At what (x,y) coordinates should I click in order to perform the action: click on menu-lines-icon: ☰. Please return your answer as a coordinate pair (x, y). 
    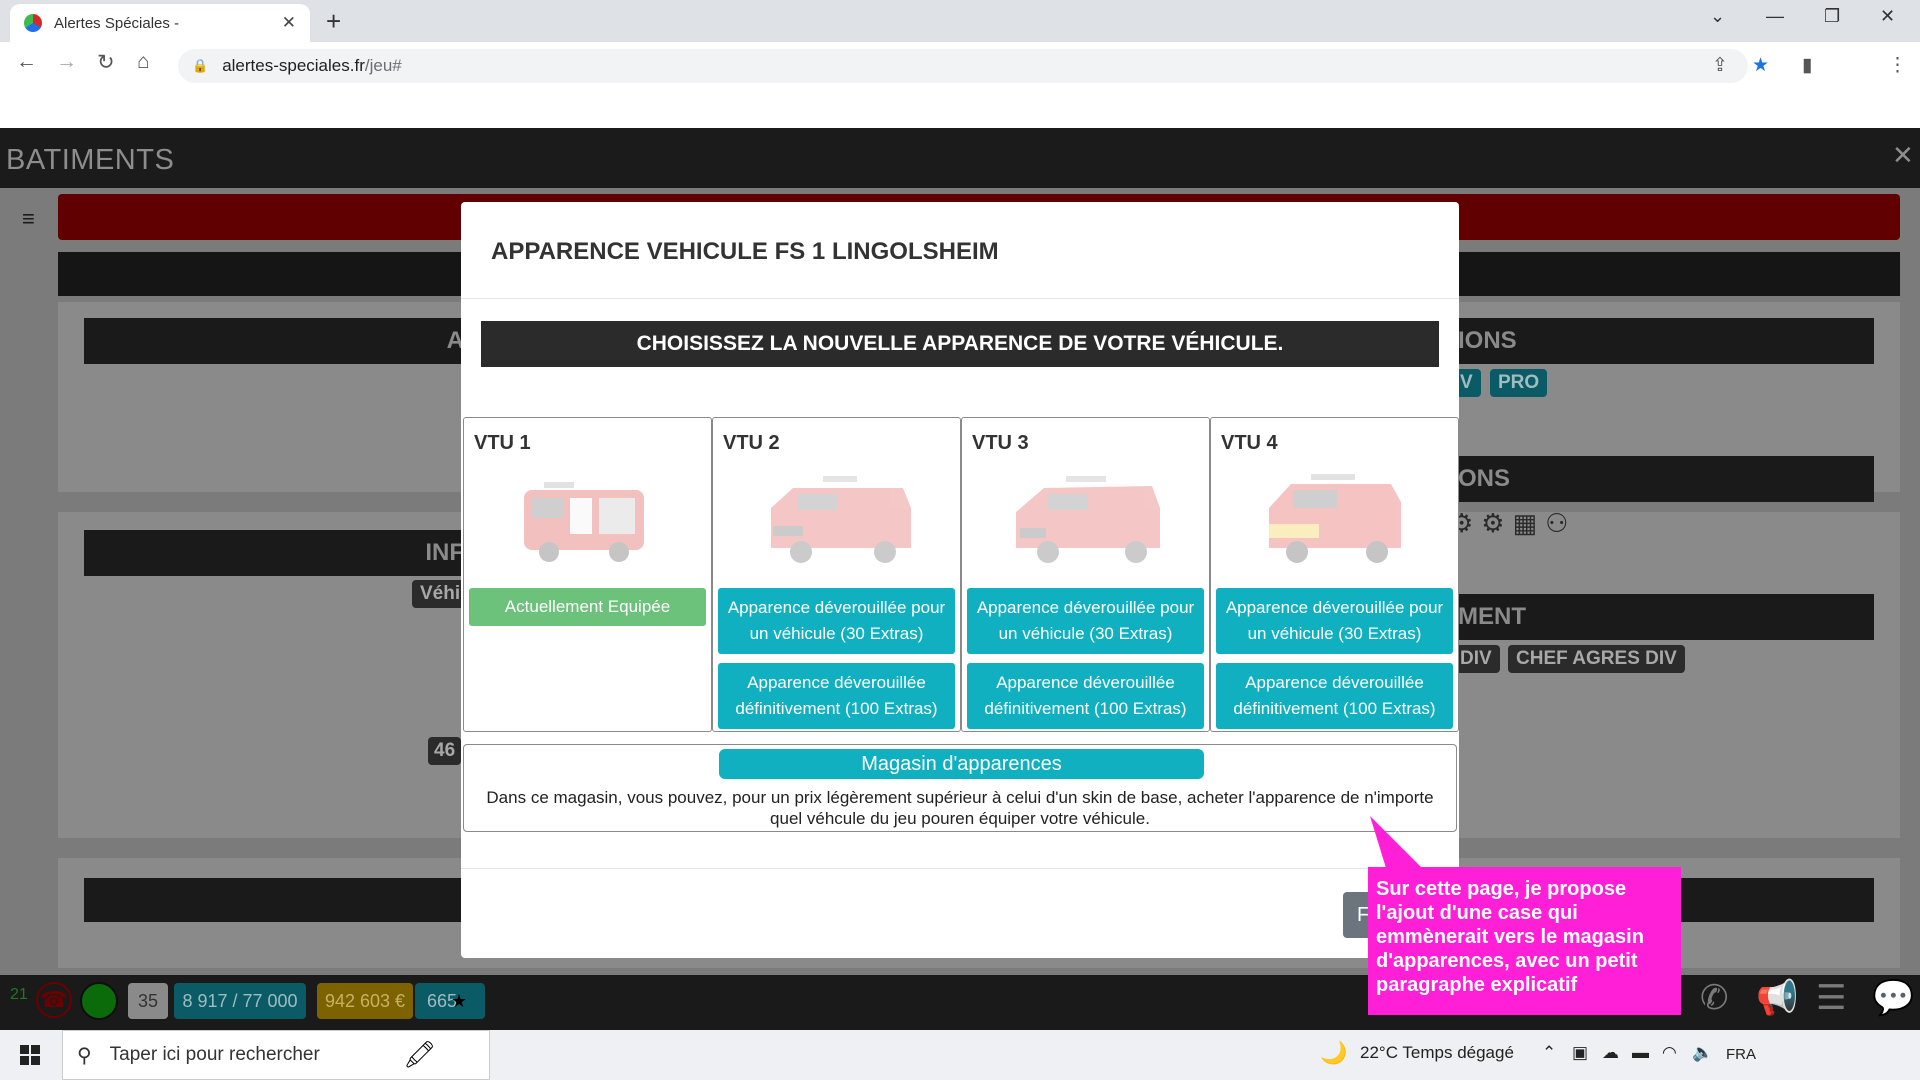
    Looking at the image, I should click on (1831, 998).